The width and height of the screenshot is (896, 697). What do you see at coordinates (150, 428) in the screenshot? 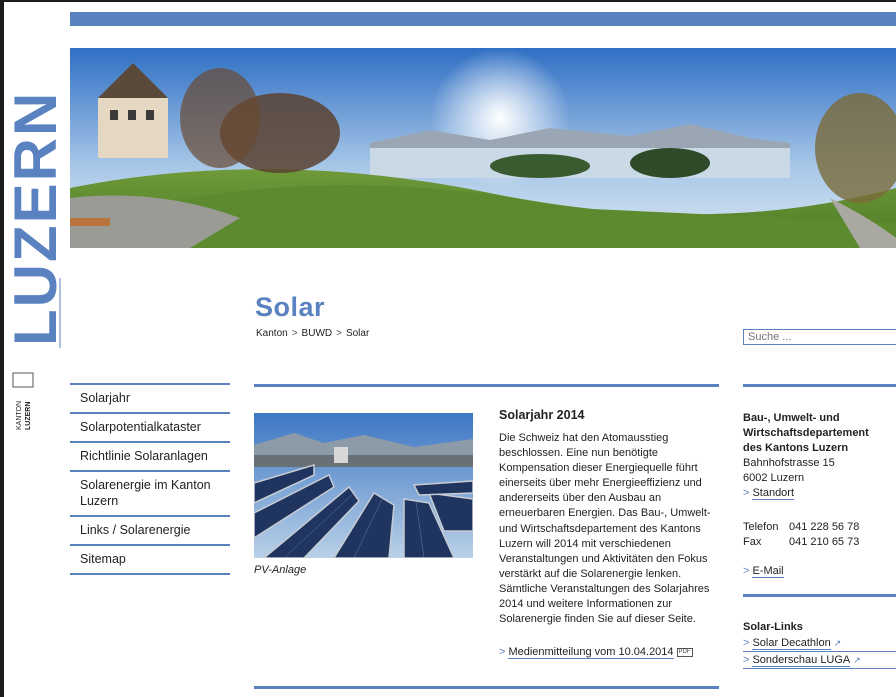
I see `nav-item-solarpotentialkataster: Solarpotentialkataster` at bounding box center [150, 428].